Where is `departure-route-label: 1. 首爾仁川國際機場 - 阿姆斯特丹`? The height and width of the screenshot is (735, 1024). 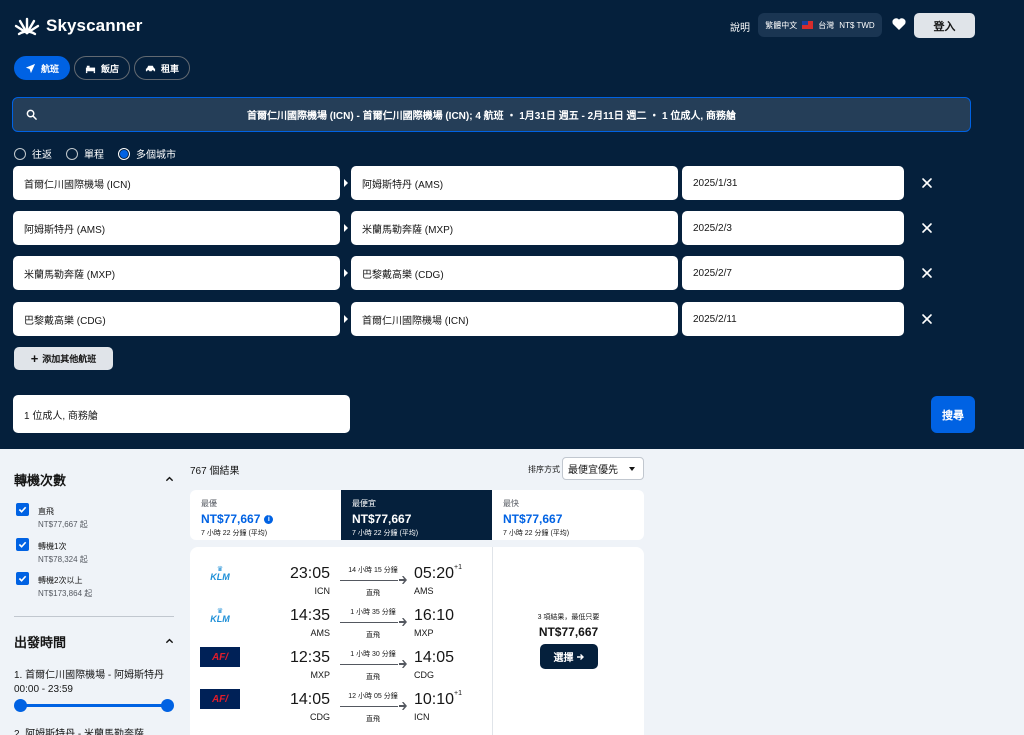
departure-route-label: 1. 首爾仁川國際機場 - 阿姆斯特丹 is located at coordinates (89, 675).